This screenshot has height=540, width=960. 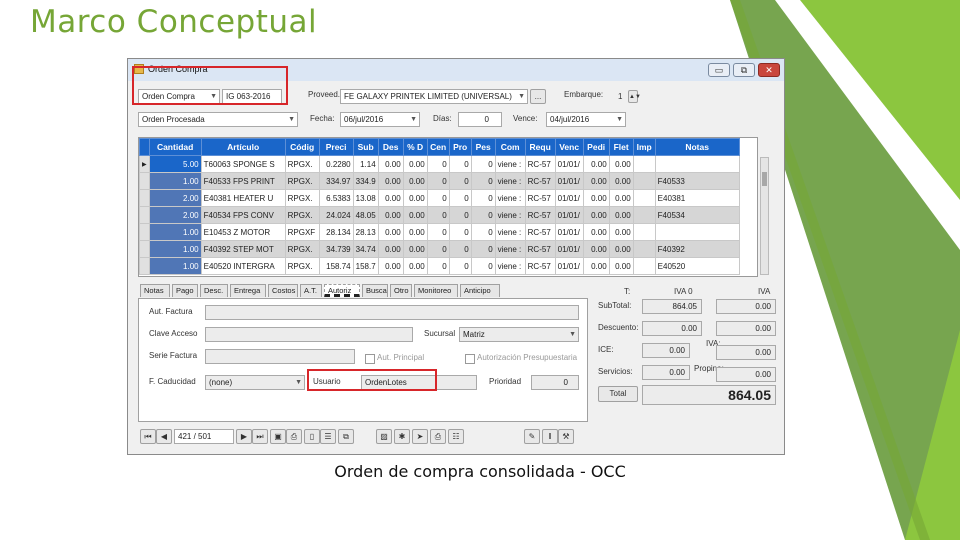 I want to click on notes-icon: ☷, so click(x=456, y=436).